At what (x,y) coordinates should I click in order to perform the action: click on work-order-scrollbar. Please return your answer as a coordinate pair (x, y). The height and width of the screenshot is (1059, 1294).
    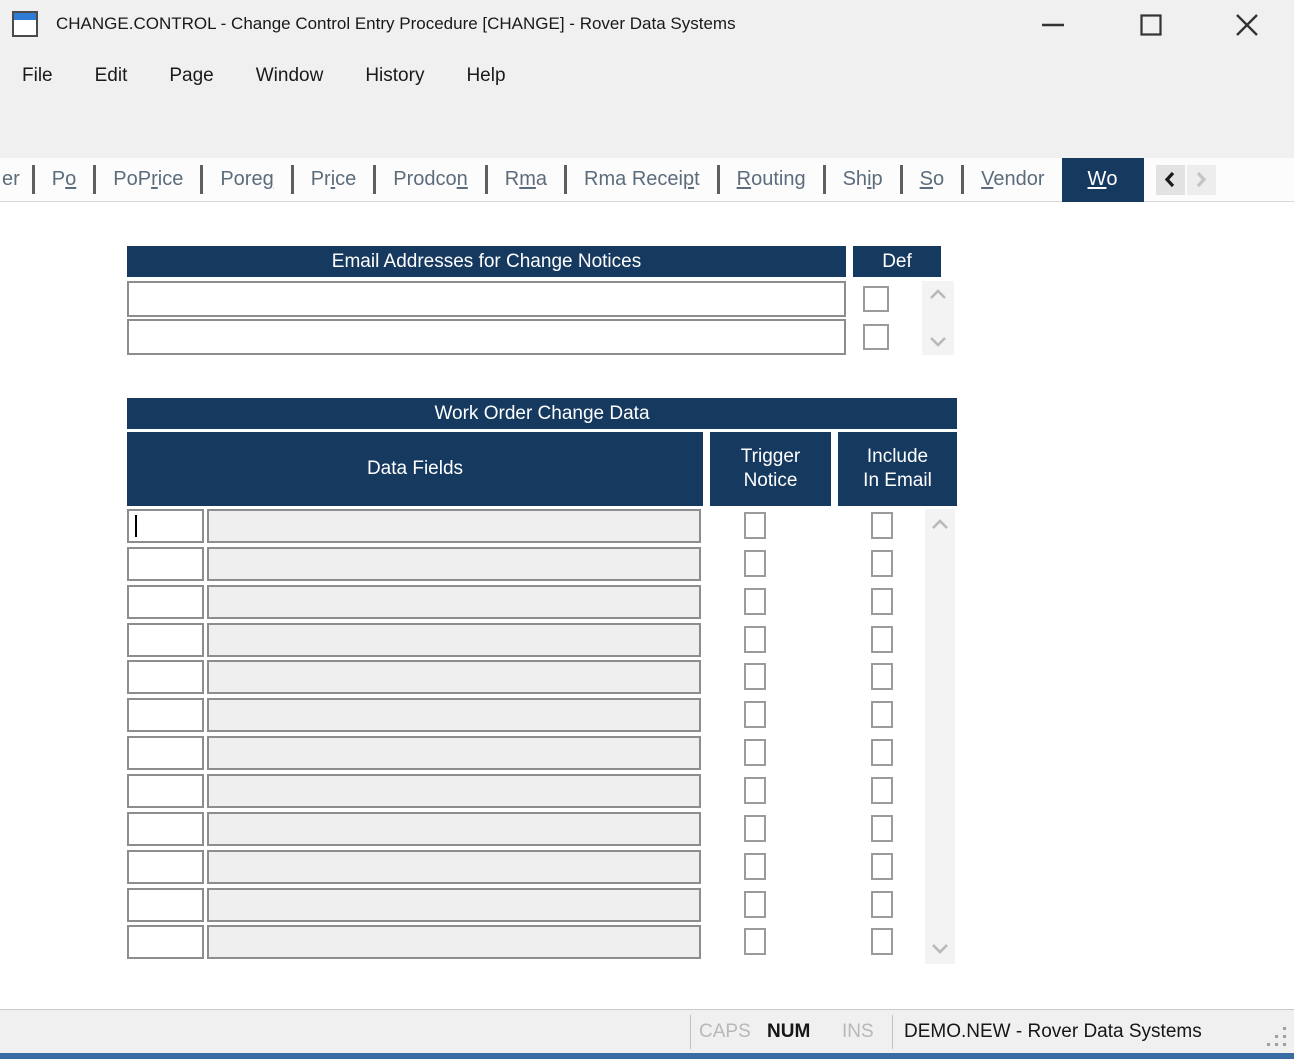
    Looking at the image, I should click on (940, 736).